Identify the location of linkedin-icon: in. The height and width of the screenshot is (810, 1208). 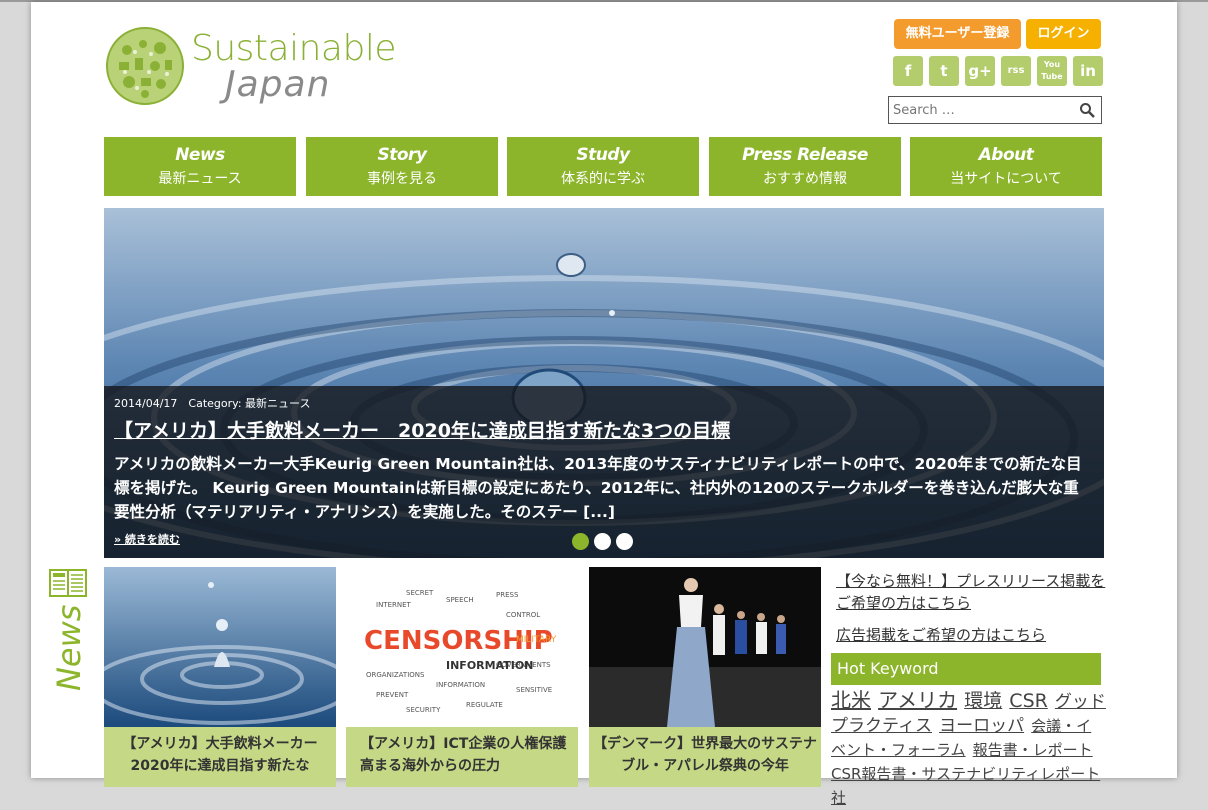
(1088, 71).